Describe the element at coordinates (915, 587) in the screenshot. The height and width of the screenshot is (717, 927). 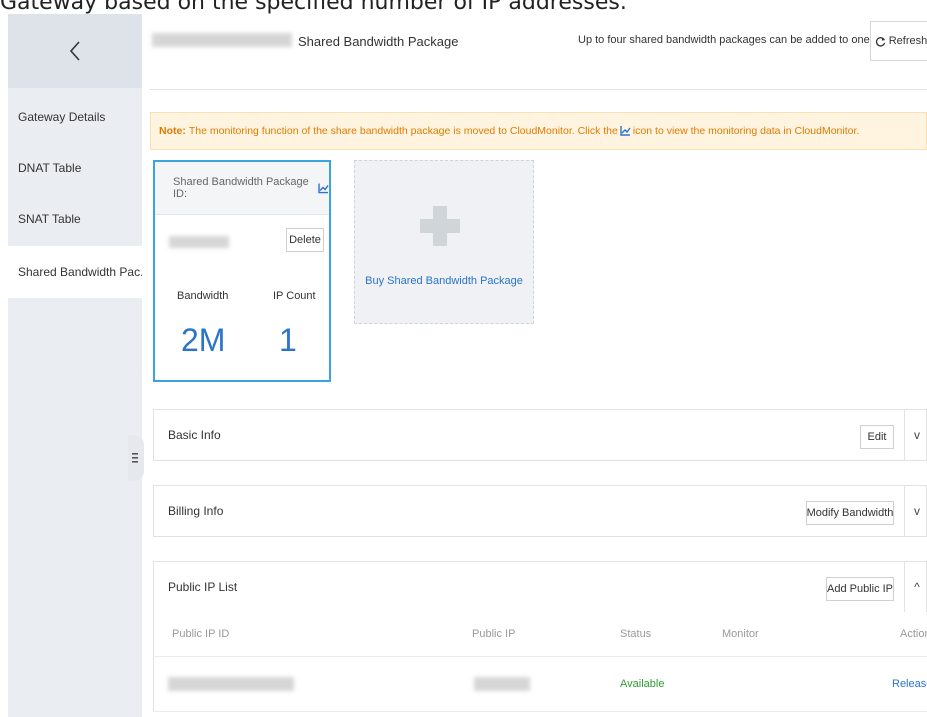
I see `chevron-up-icon: ^` at that location.